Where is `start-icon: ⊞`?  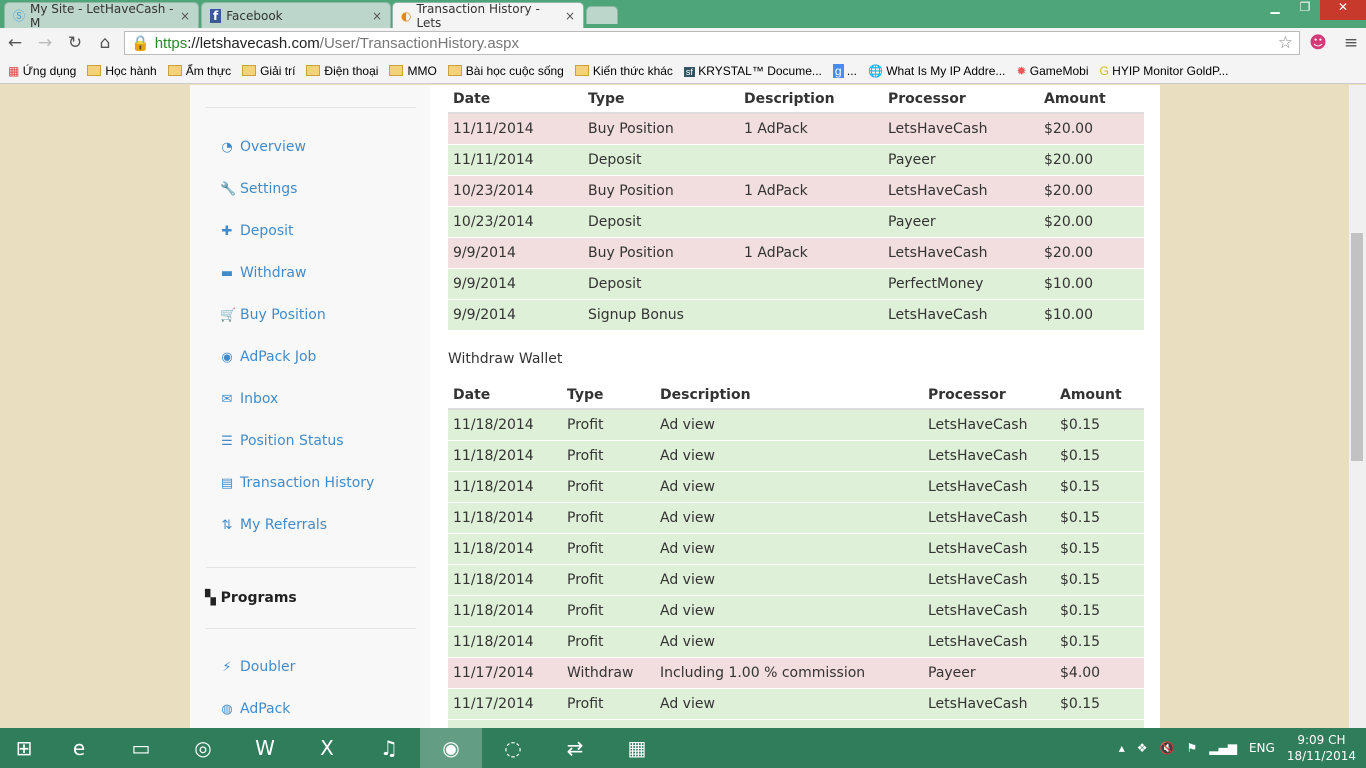
start-icon: ⊞ is located at coordinates (24, 748).